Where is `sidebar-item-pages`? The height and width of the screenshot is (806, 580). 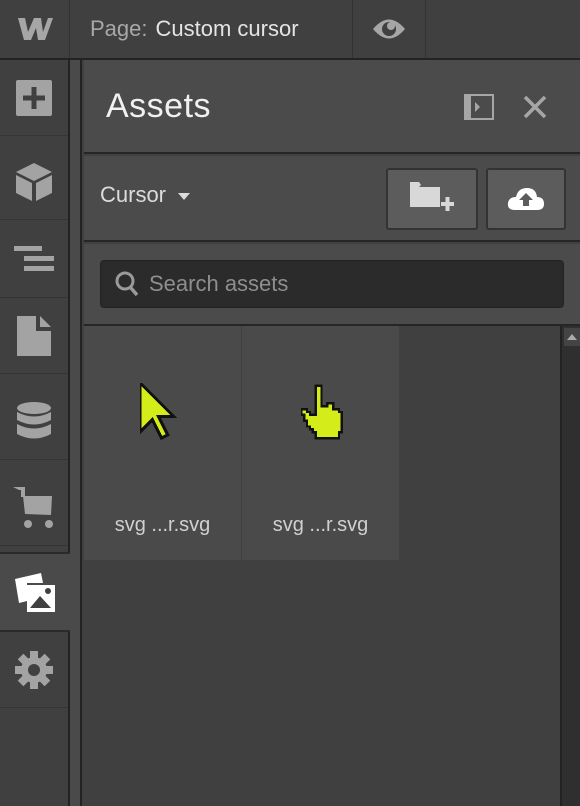 sidebar-item-pages is located at coordinates (34, 336).